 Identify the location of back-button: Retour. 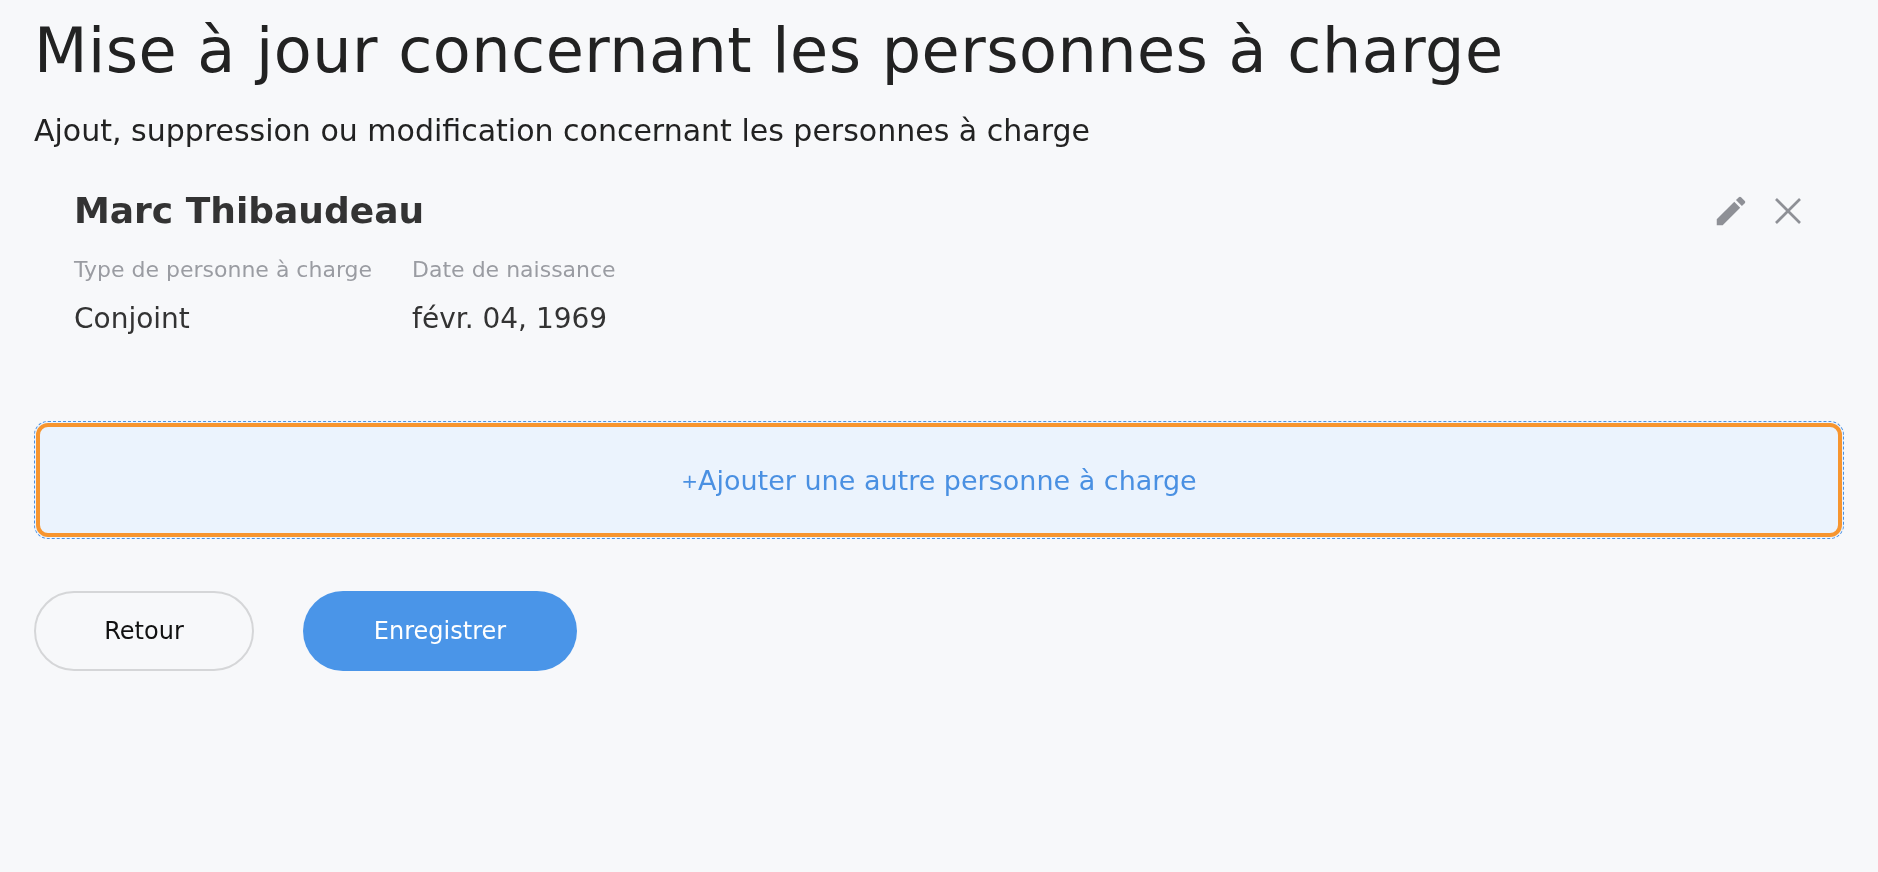
(144, 631).